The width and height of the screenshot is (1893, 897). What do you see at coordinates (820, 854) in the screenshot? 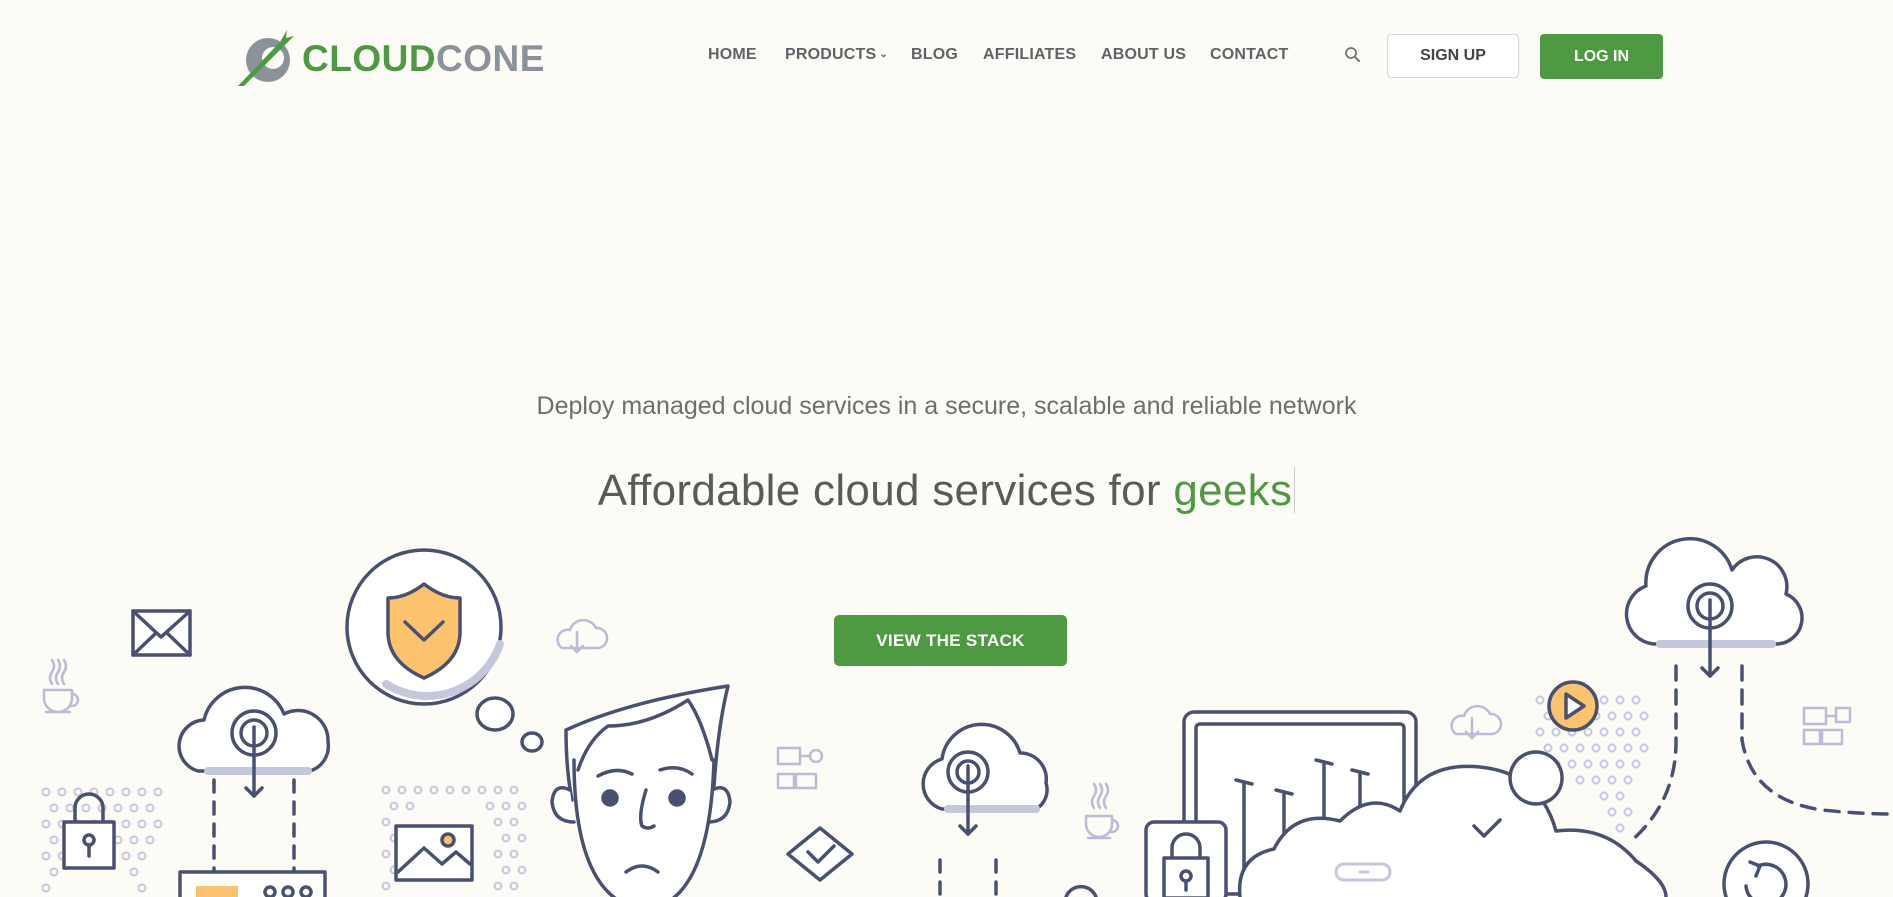
I see `diamond-check-icon` at bounding box center [820, 854].